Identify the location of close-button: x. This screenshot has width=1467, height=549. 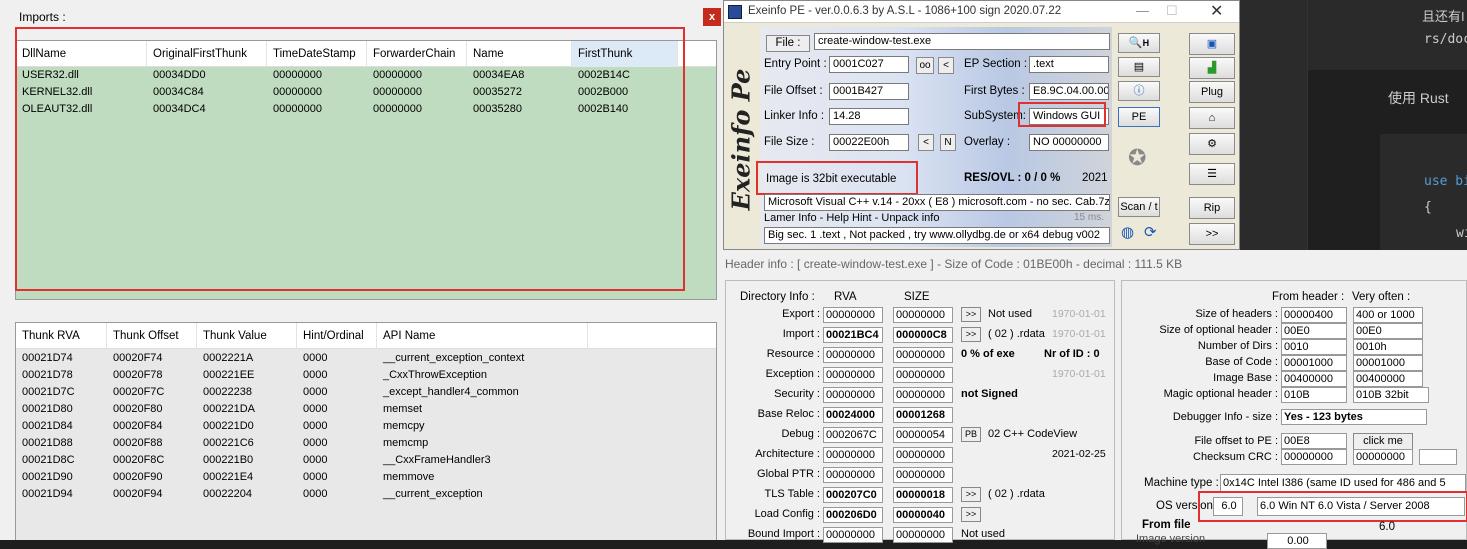
(712, 17).